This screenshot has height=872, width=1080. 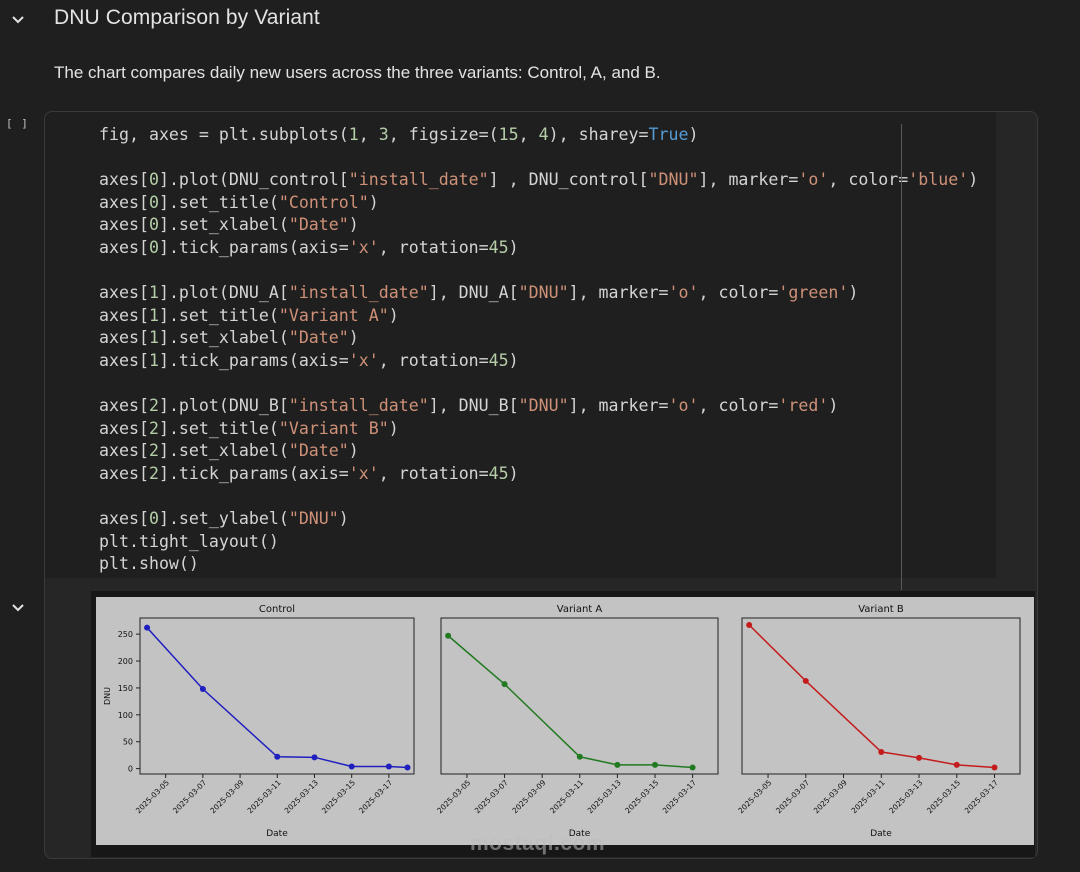 What do you see at coordinates (18, 19) in the screenshot?
I see `collapse-section-chevron-down-icon` at bounding box center [18, 19].